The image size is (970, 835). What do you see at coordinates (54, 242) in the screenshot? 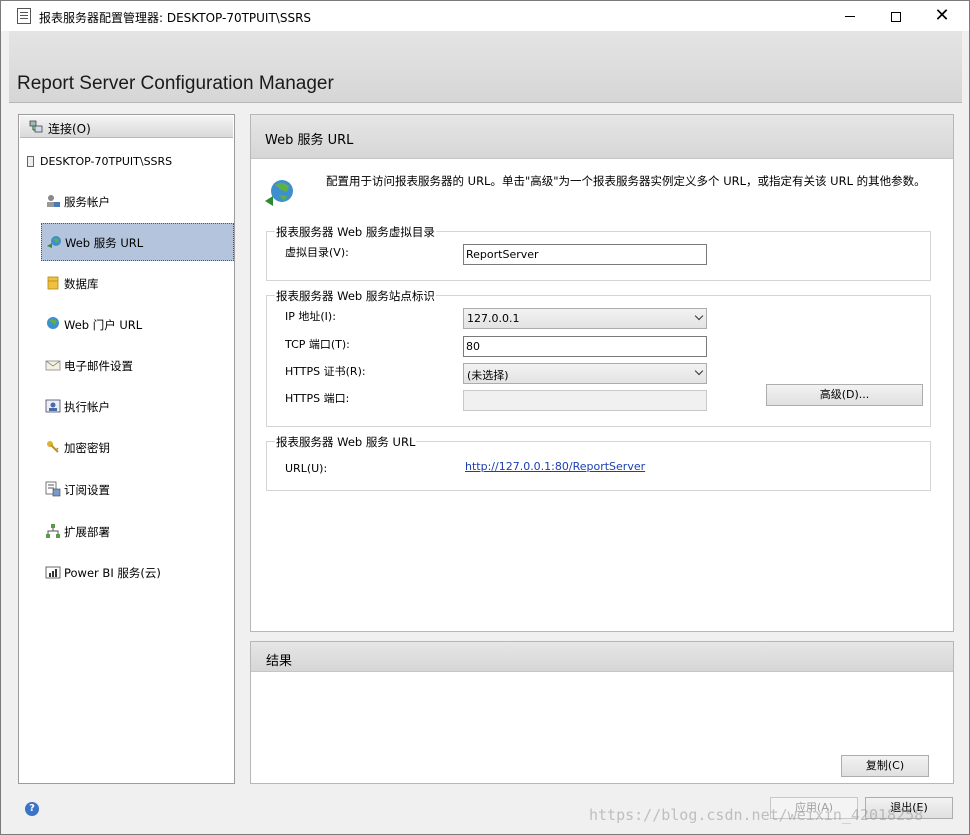
I see `web-service-url-icon` at bounding box center [54, 242].